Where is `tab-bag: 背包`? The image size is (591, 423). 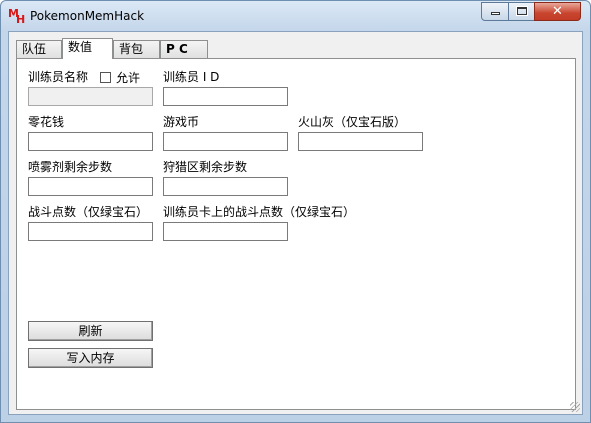 tab-bag: 背包 is located at coordinates (136, 49).